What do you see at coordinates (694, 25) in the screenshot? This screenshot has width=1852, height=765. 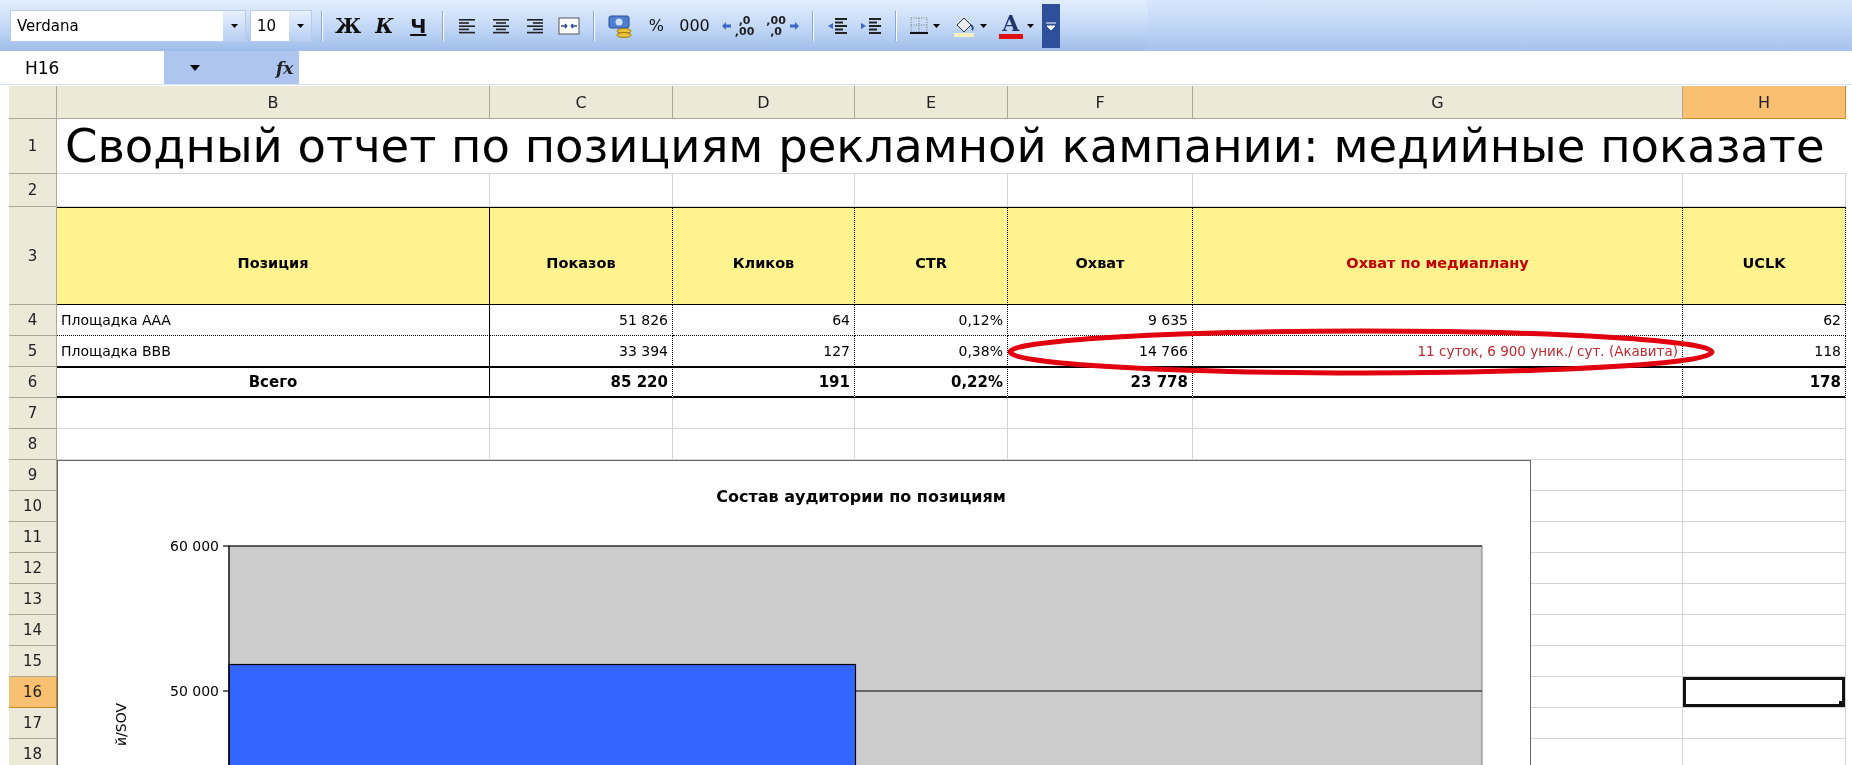 I see `format-button: 000` at bounding box center [694, 25].